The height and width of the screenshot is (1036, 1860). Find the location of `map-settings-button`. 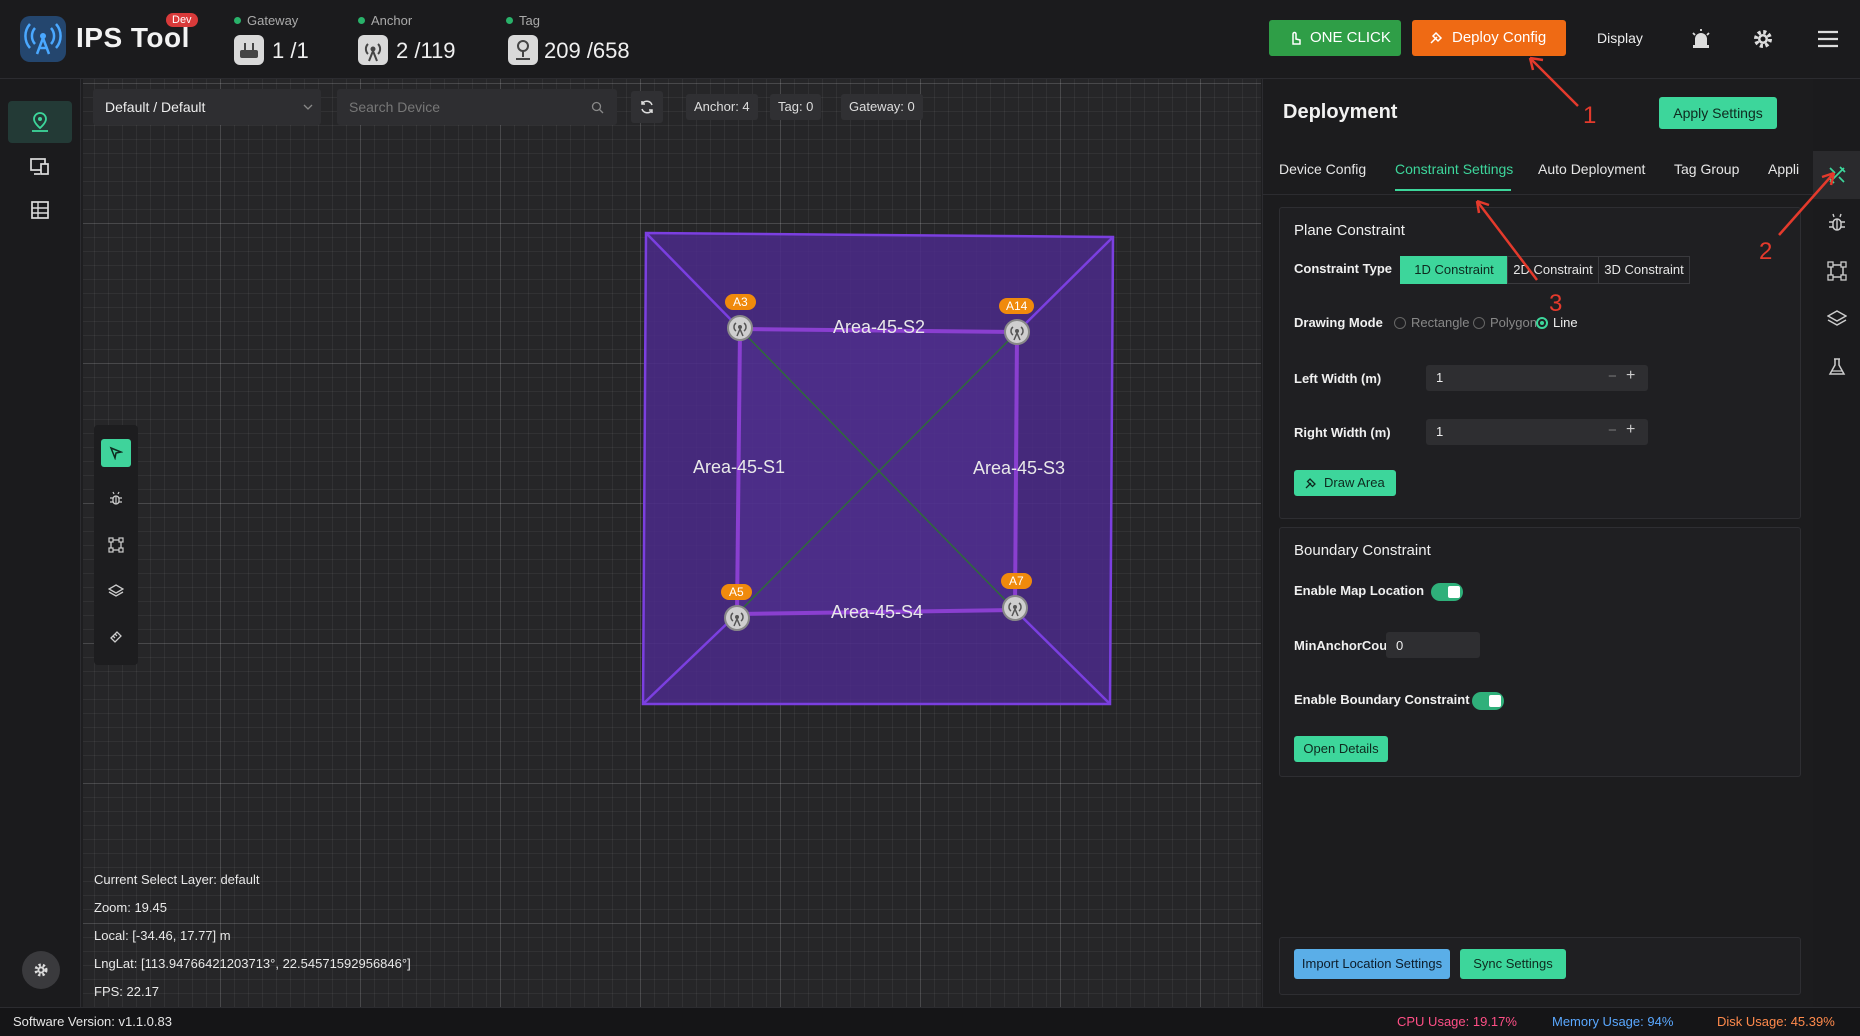

map-settings-button is located at coordinates (41, 970).